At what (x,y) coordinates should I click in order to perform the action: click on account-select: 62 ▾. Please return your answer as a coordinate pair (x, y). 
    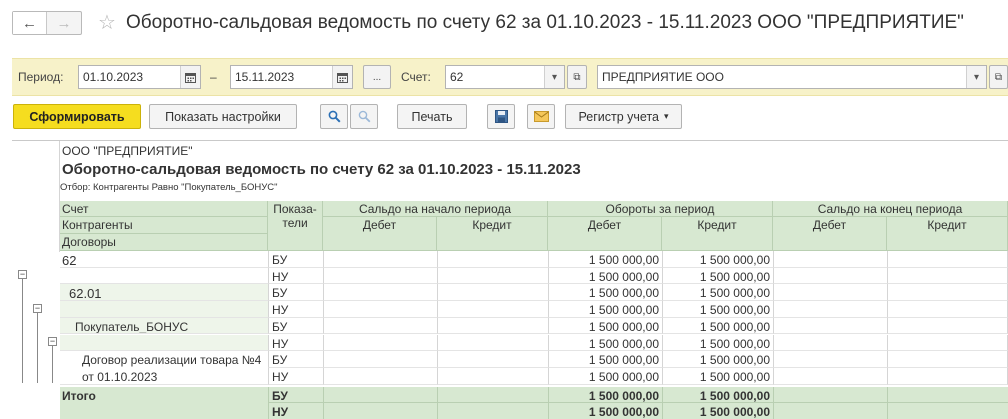
    Looking at the image, I should click on (505, 77).